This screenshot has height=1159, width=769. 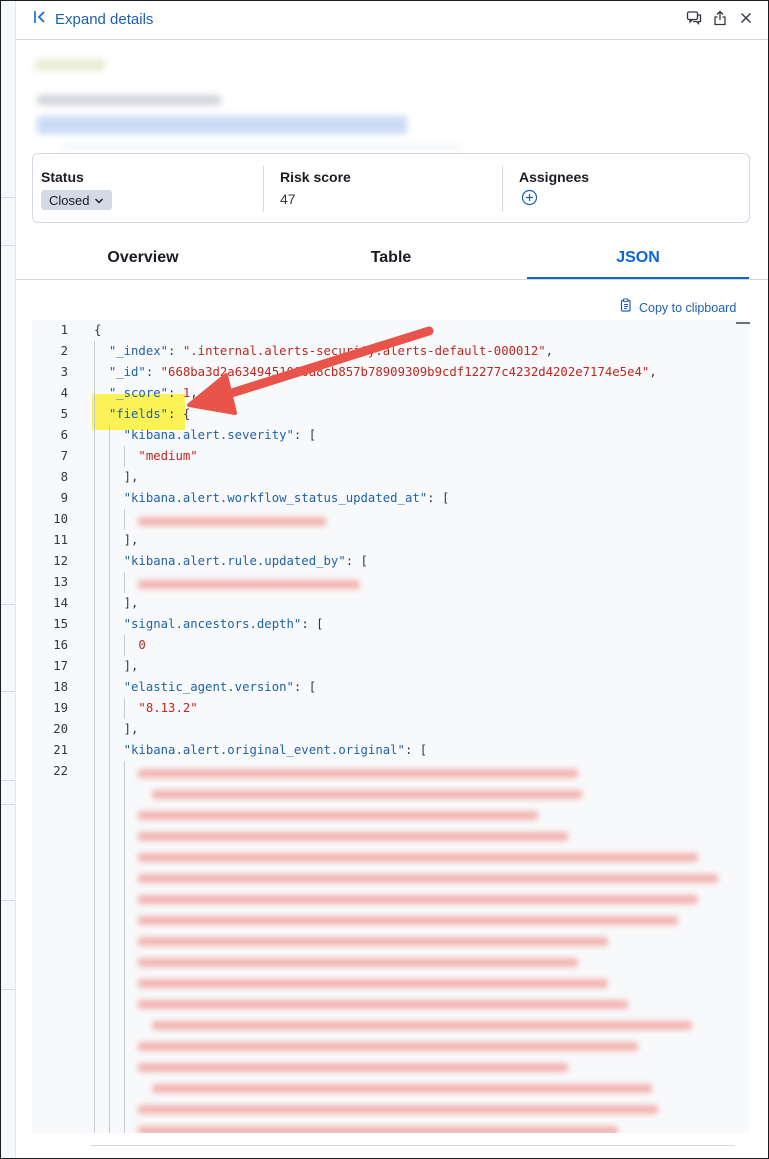 I want to click on line-number: 5, so click(x=64, y=414).